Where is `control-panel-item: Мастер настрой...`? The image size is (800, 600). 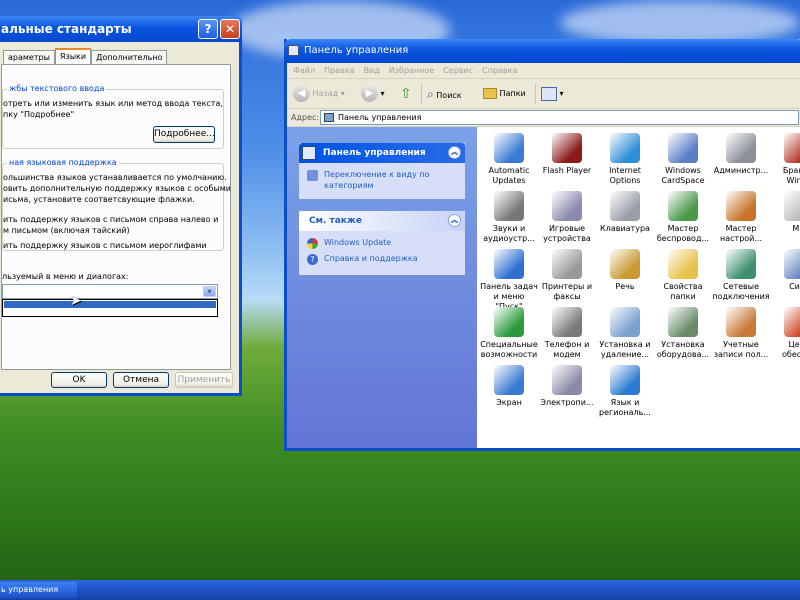
control-panel-item: Мастер настрой... is located at coordinates (741, 217).